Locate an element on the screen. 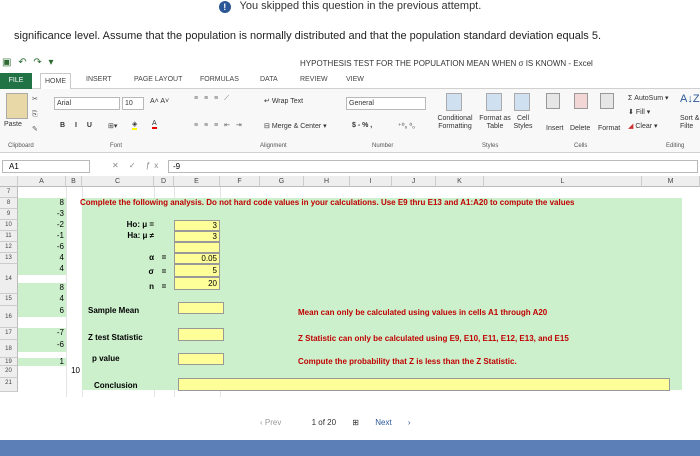  clear-button: ◢ Clear ▾ is located at coordinates (643, 126).